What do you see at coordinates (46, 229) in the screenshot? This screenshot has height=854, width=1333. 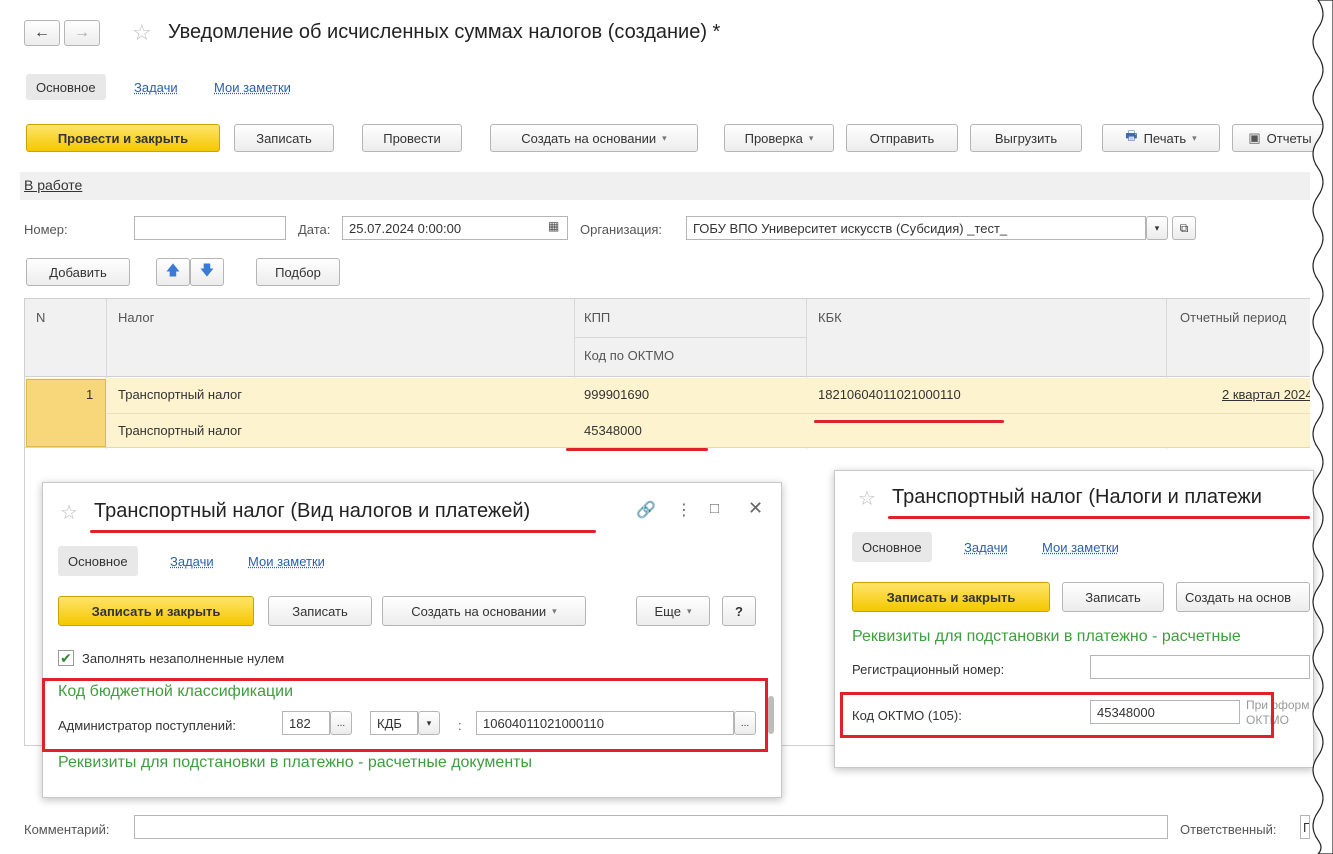 I see `number-label: Номер:` at bounding box center [46, 229].